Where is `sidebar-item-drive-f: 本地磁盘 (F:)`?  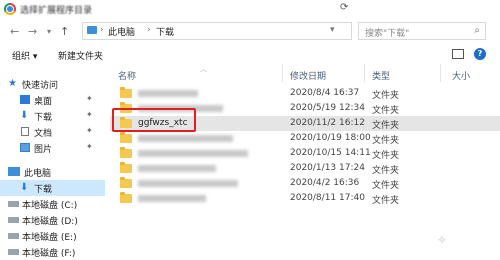 sidebar-item-drive-f: 本地磁盘 (F:) is located at coordinates (52, 252).